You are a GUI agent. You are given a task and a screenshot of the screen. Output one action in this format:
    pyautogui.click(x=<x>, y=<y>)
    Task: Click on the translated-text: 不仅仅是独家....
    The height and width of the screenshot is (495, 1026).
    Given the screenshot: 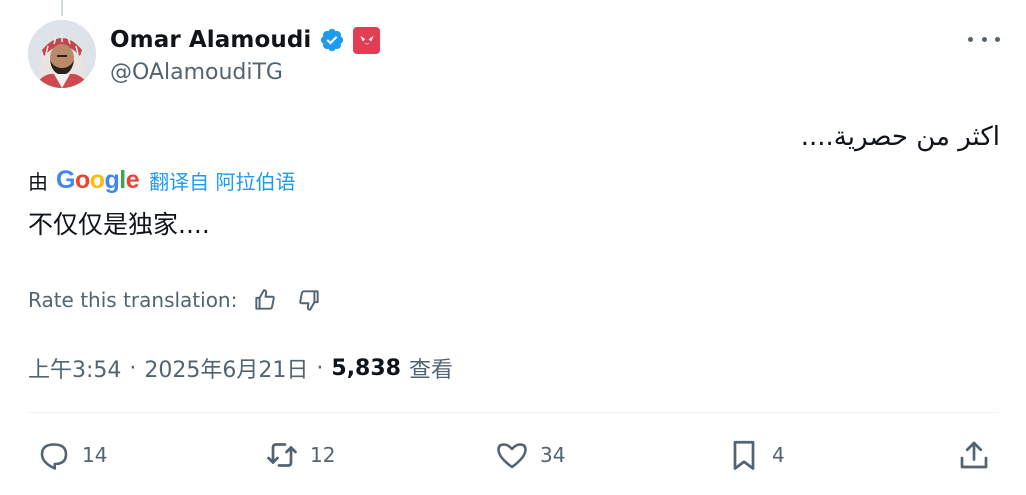 What is the action you would take?
    pyautogui.click(x=119, y=224)
    